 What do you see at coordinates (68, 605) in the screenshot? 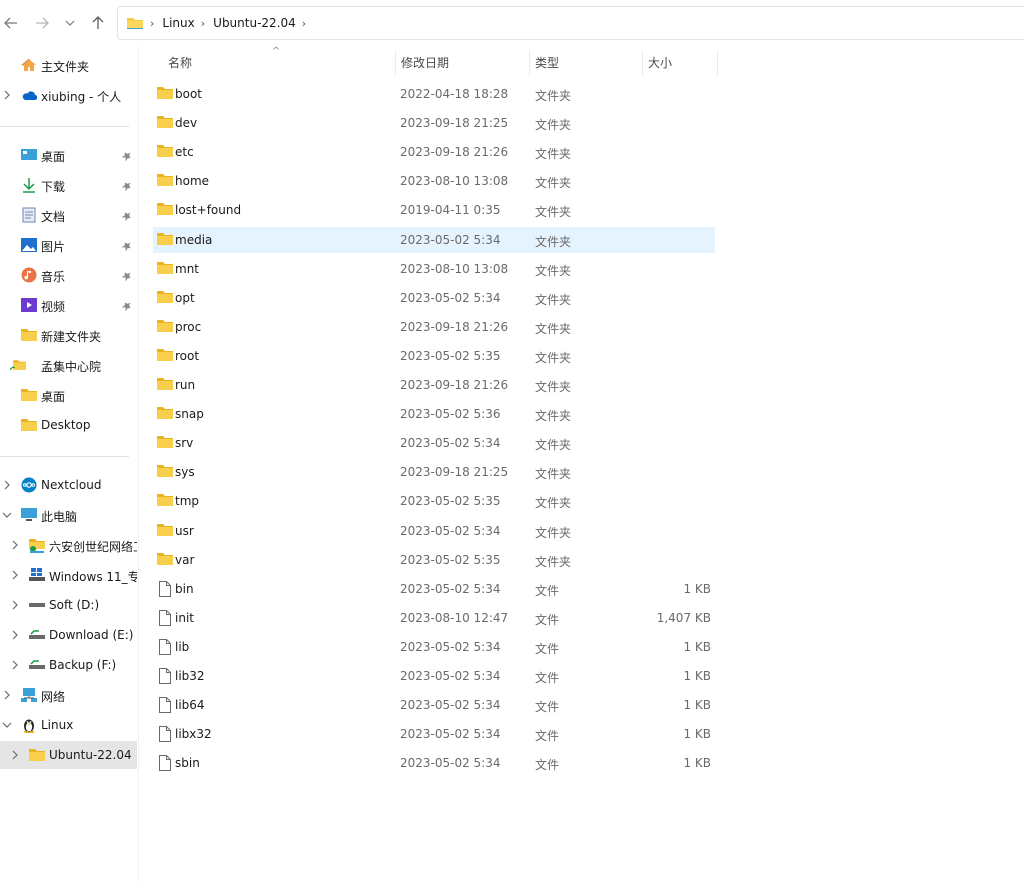
I see `sidebar-item-soft-d: Soft (D:)` at bounding box center [68, 605].